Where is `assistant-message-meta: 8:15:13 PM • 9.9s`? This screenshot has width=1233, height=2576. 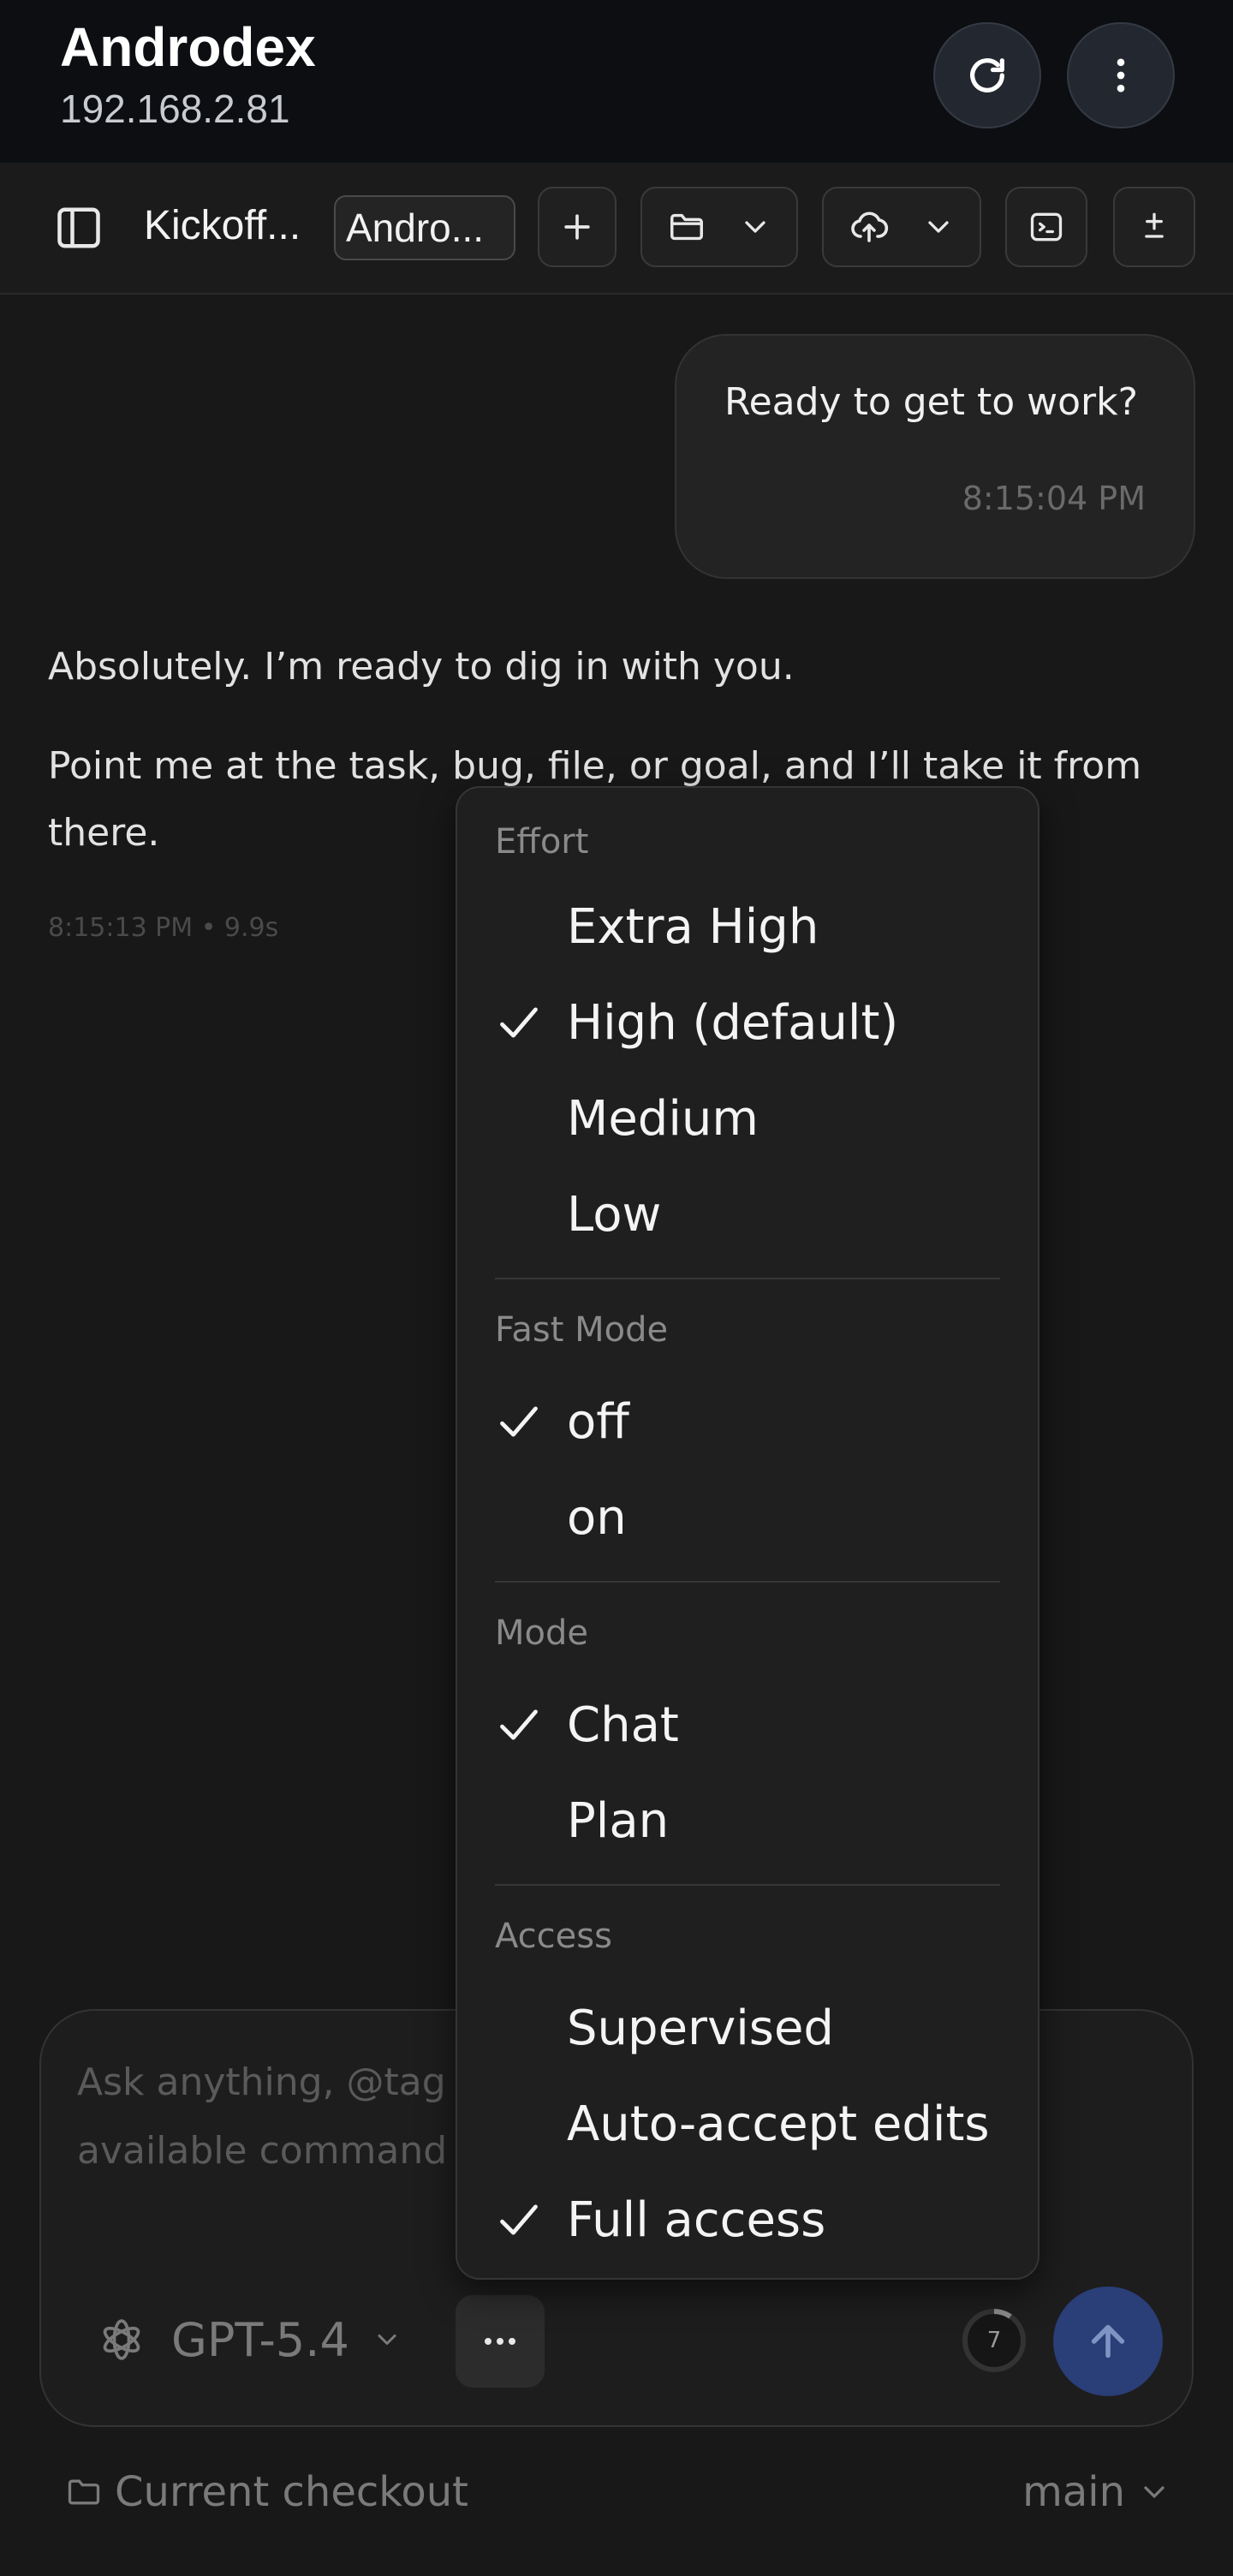 assistant-message-meta: 8:15:13 PM • 9.9s is located at coordinates (163, 928).